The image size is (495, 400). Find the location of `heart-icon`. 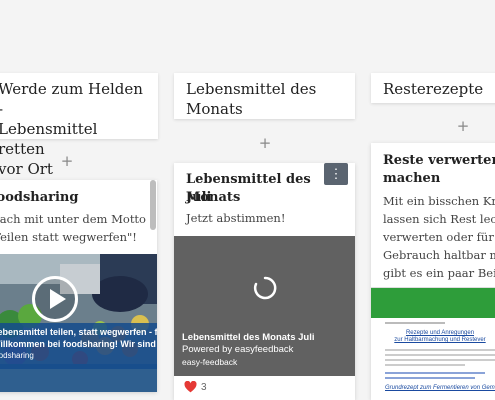

heart-icon is located at coordinates (190, 387).